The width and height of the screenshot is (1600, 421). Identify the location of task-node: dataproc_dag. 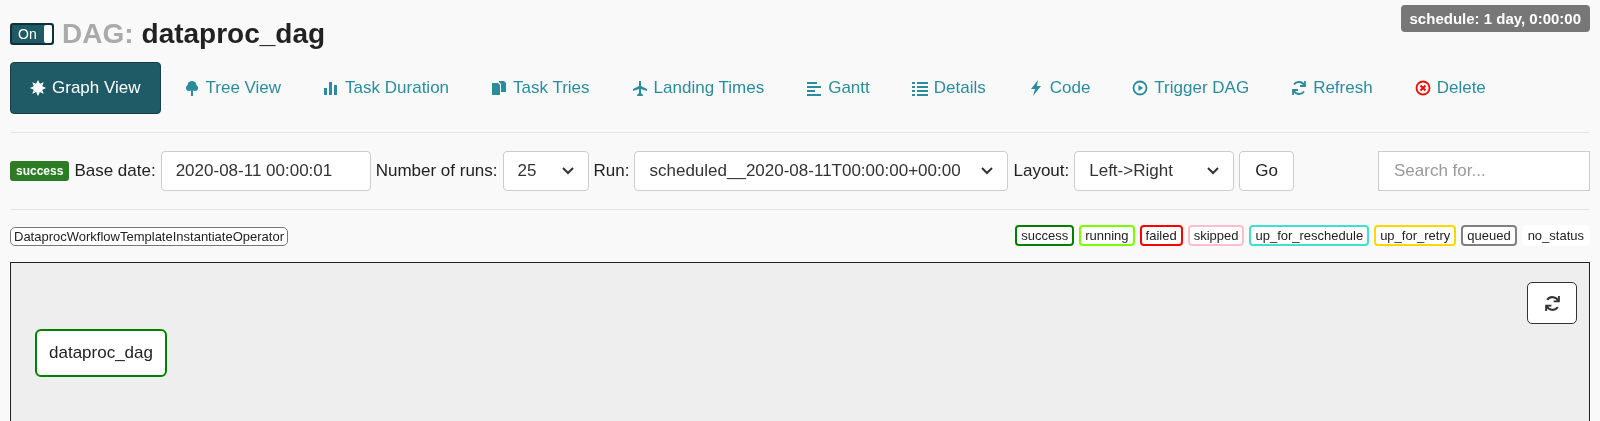
(101, 353).